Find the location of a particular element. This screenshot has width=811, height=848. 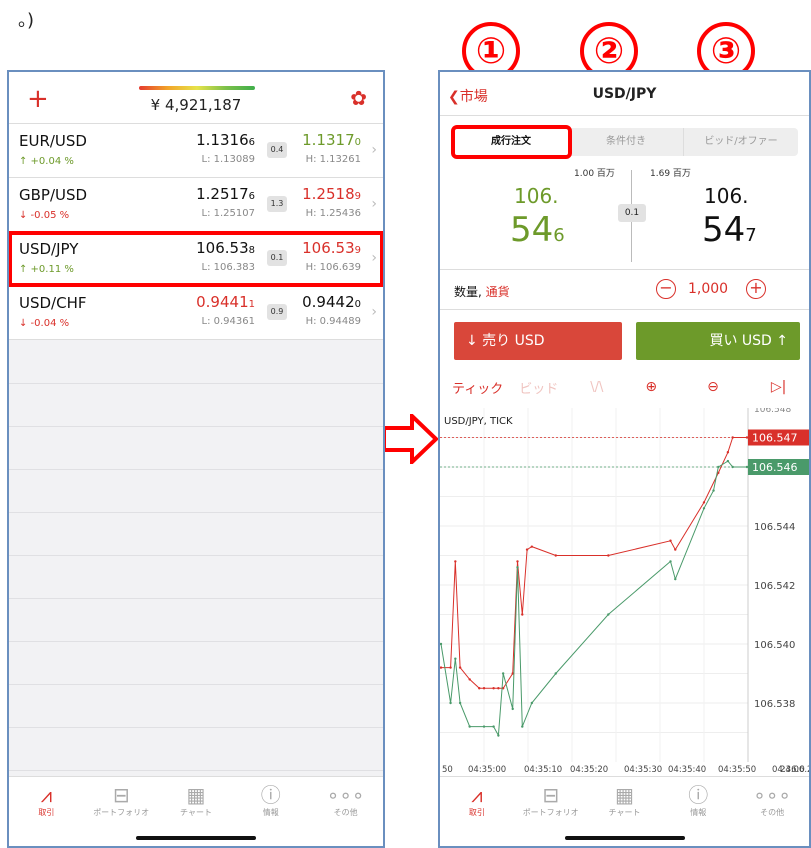

ask-price: 0.94420 is located at coordinates (331, 302).